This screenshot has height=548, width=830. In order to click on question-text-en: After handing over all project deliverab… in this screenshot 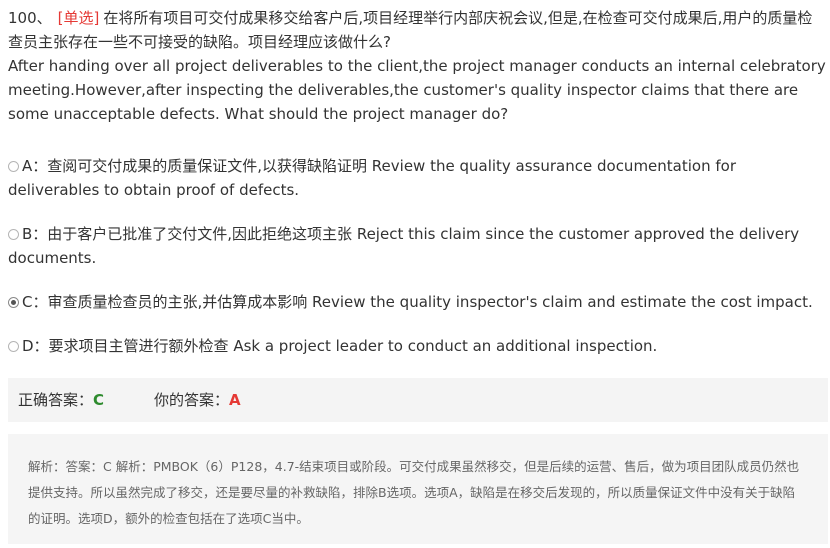, I will do `click(417, 90)`.